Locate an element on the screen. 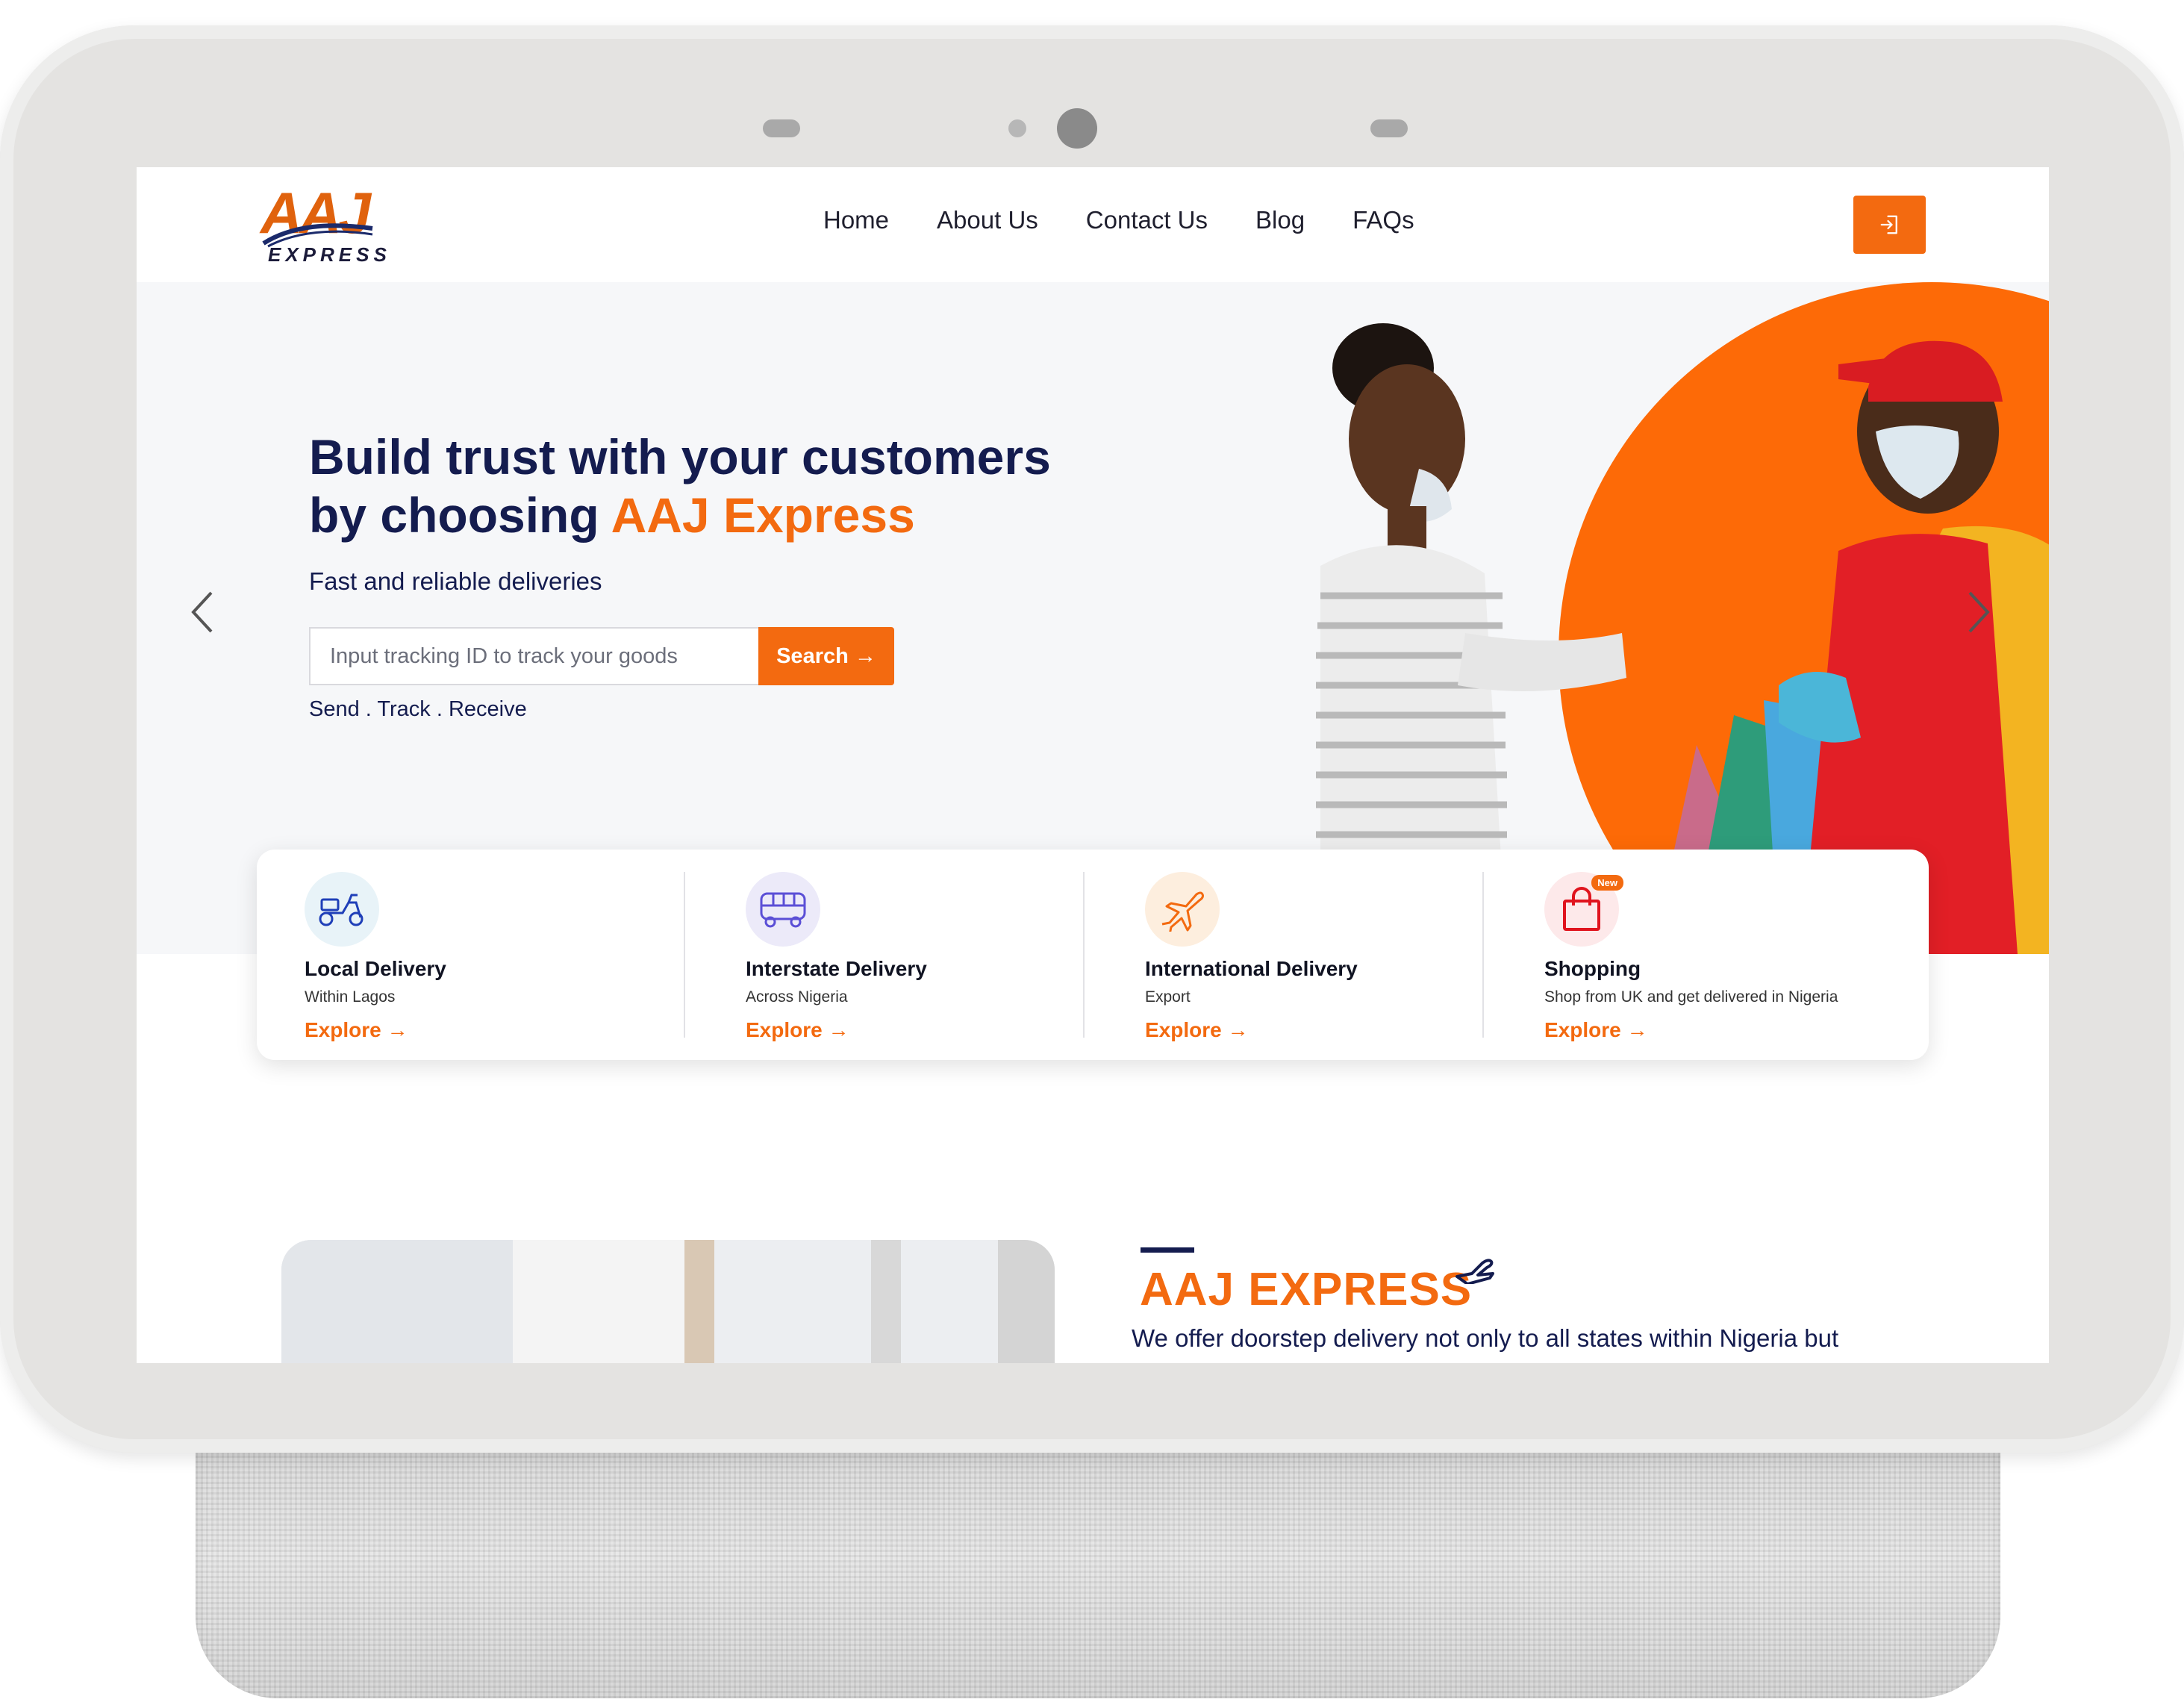 The height and width of the screenshot is (1708, 2184). main-nav: Home About Us Contact Us Blog FAQs is located at coordinates (1118, 220).